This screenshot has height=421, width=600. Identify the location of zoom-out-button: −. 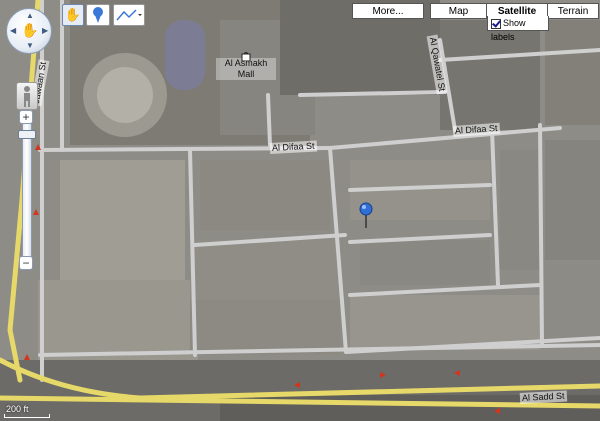
(26, 263).